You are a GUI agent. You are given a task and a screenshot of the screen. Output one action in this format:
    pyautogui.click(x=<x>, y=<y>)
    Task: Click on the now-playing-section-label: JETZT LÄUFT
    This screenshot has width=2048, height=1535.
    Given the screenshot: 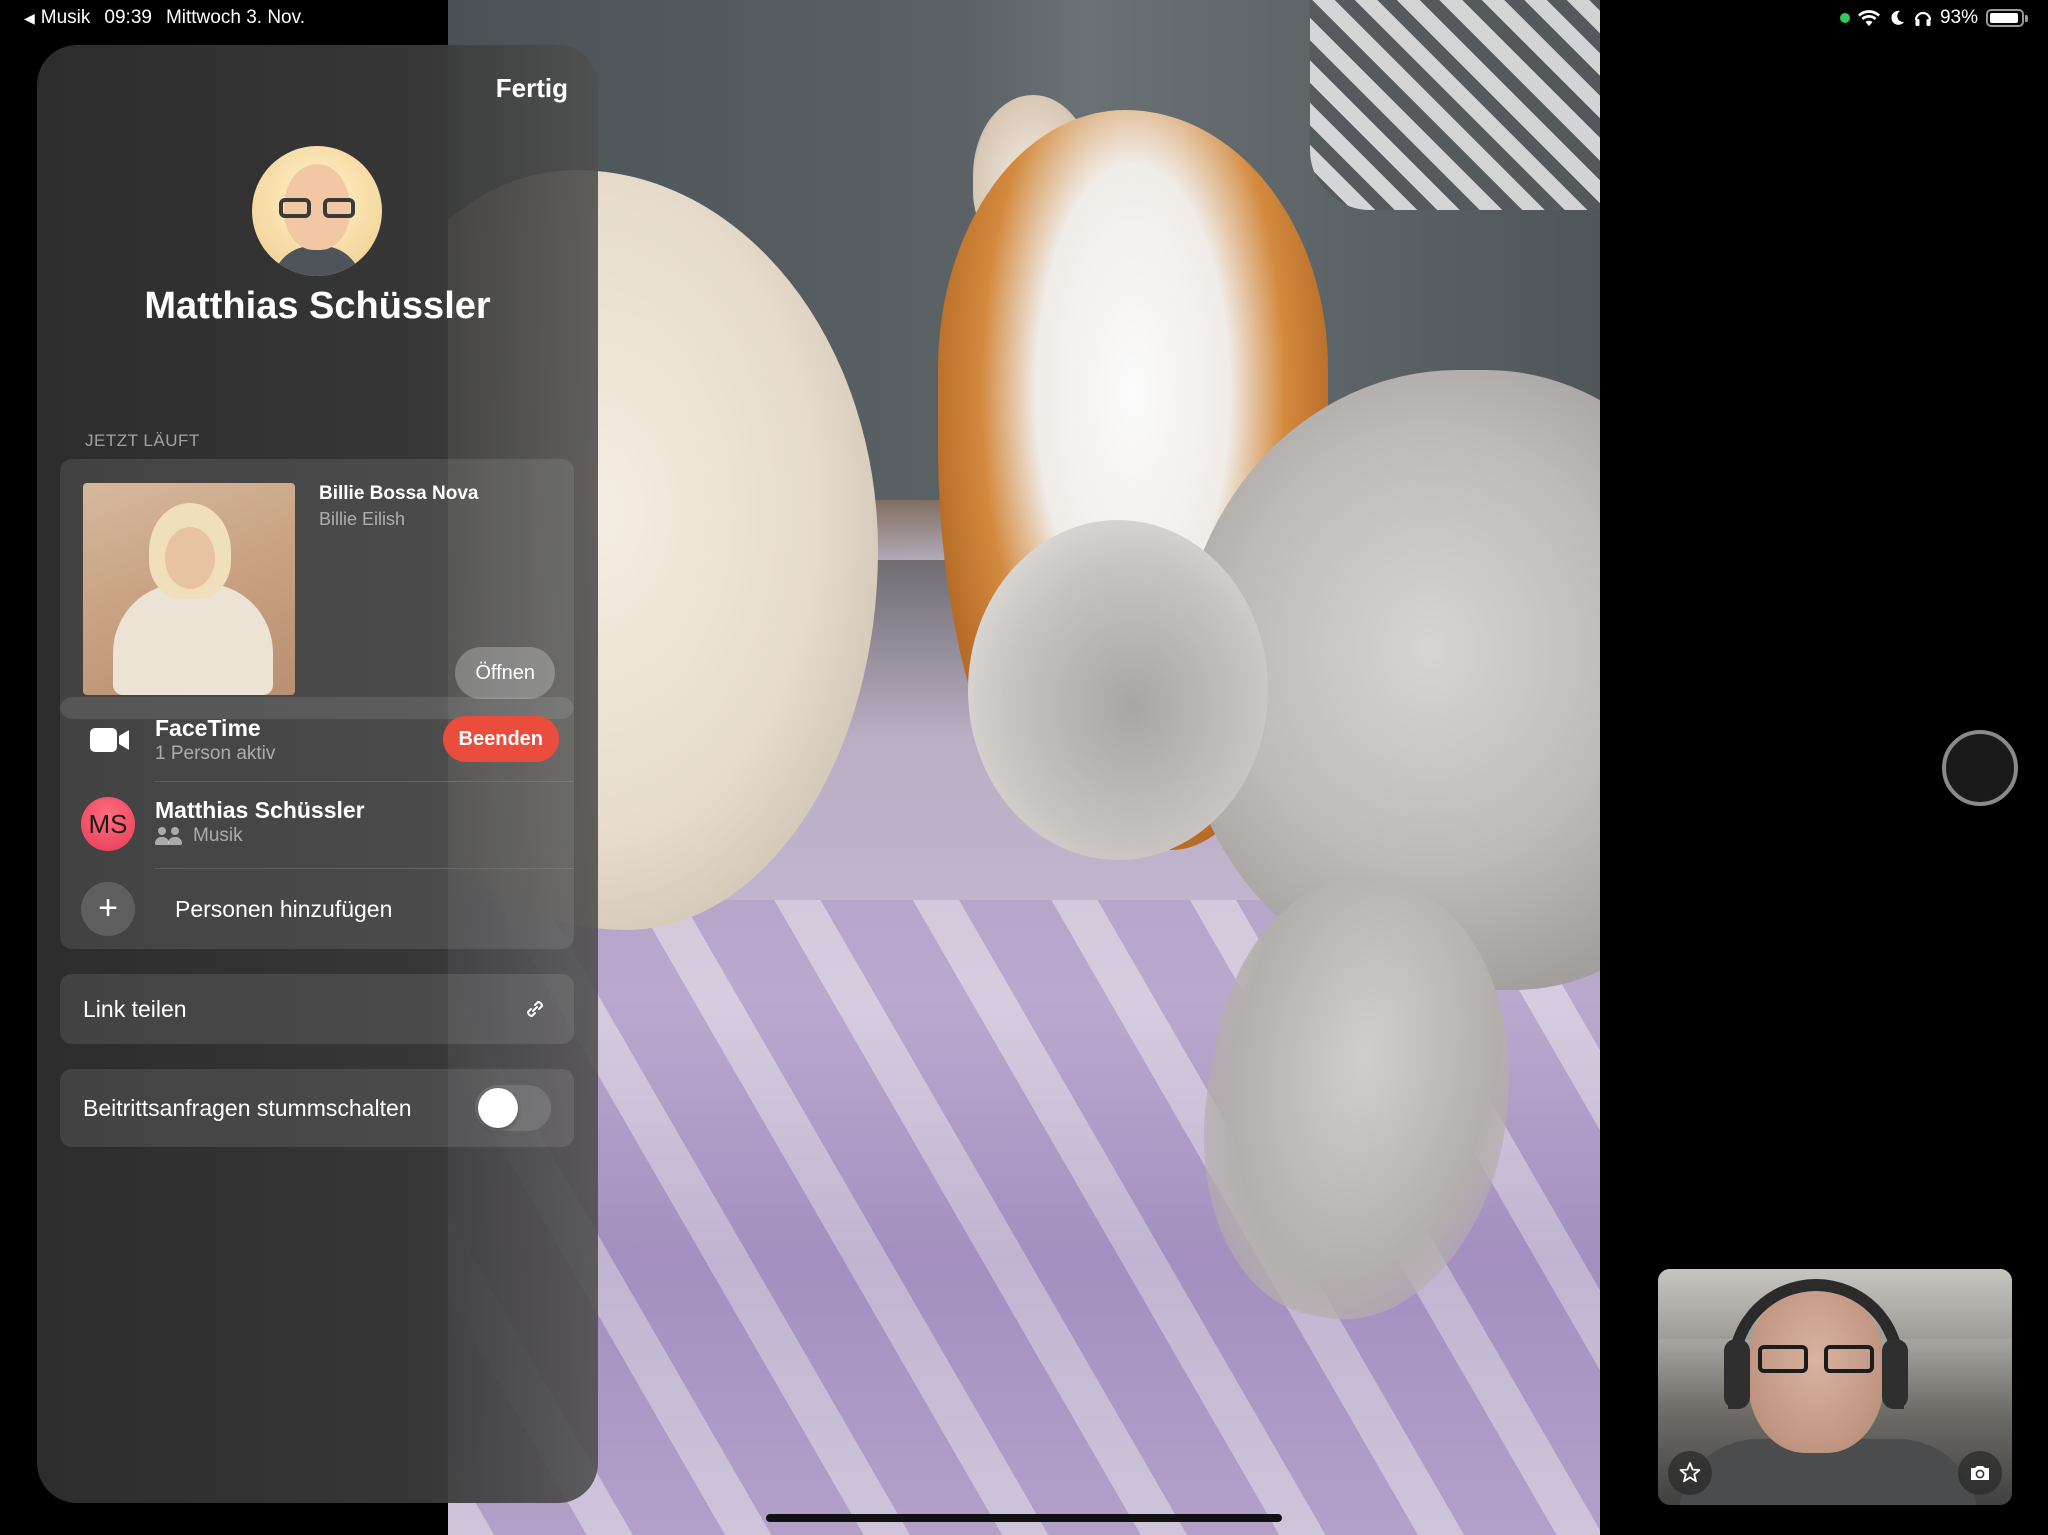 What is the action you would take?
    pyautogui.click(x=142, y=440)
    